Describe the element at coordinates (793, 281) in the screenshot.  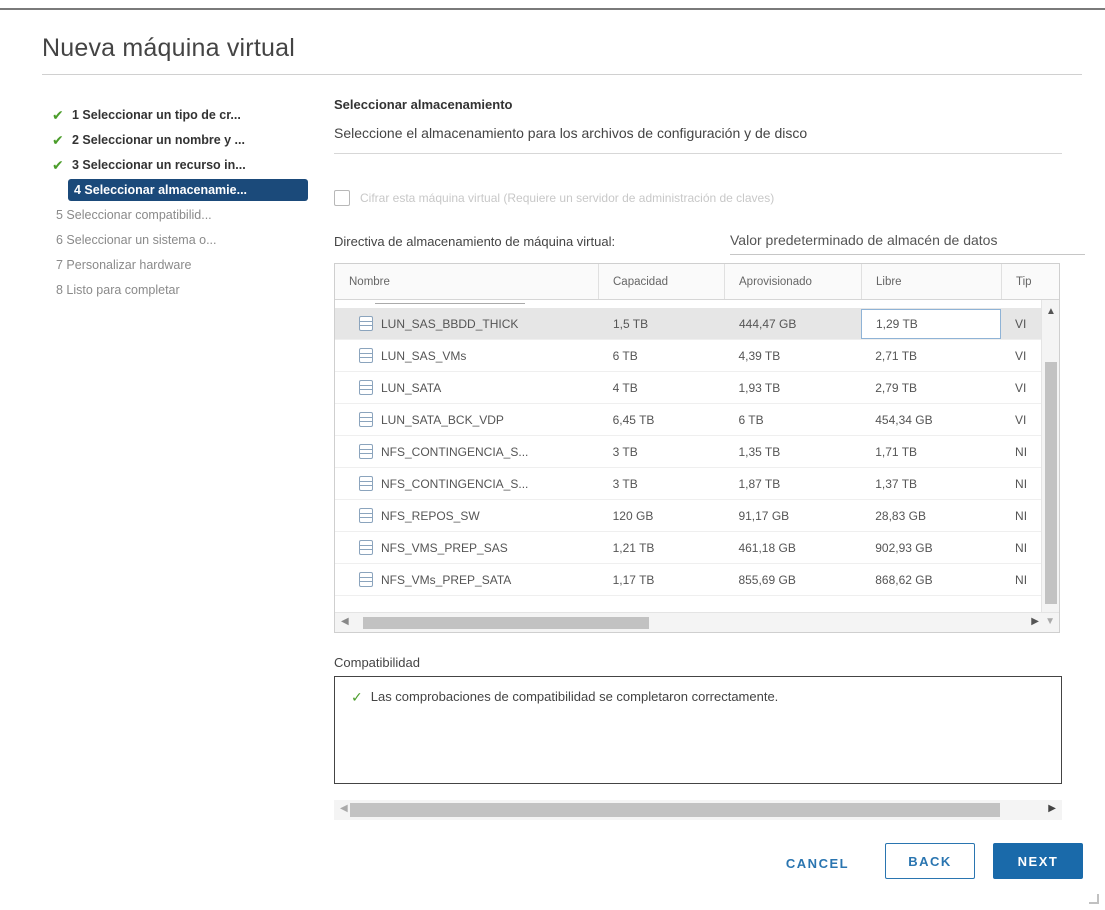
I see `column-header-provisioned: Aprovisionado` at that location.